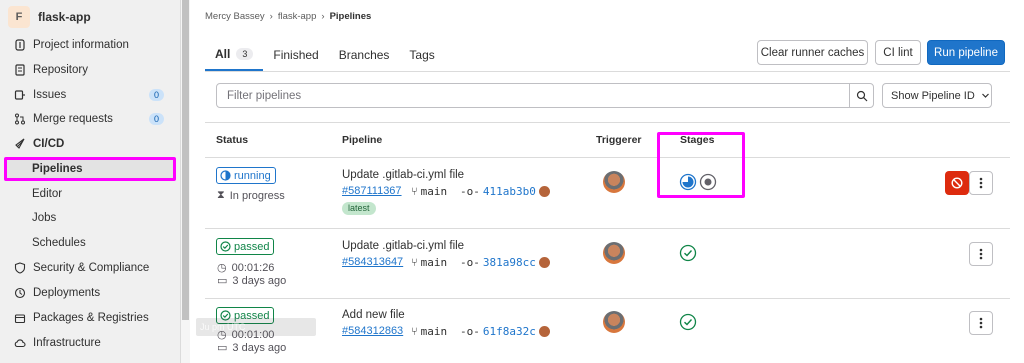 The width and height of the screenshot is (1024, 363). What do you see at coordinates (20, 119) in the screenshot?
I see `merge-request-icon` at bounding box center [20, 119].